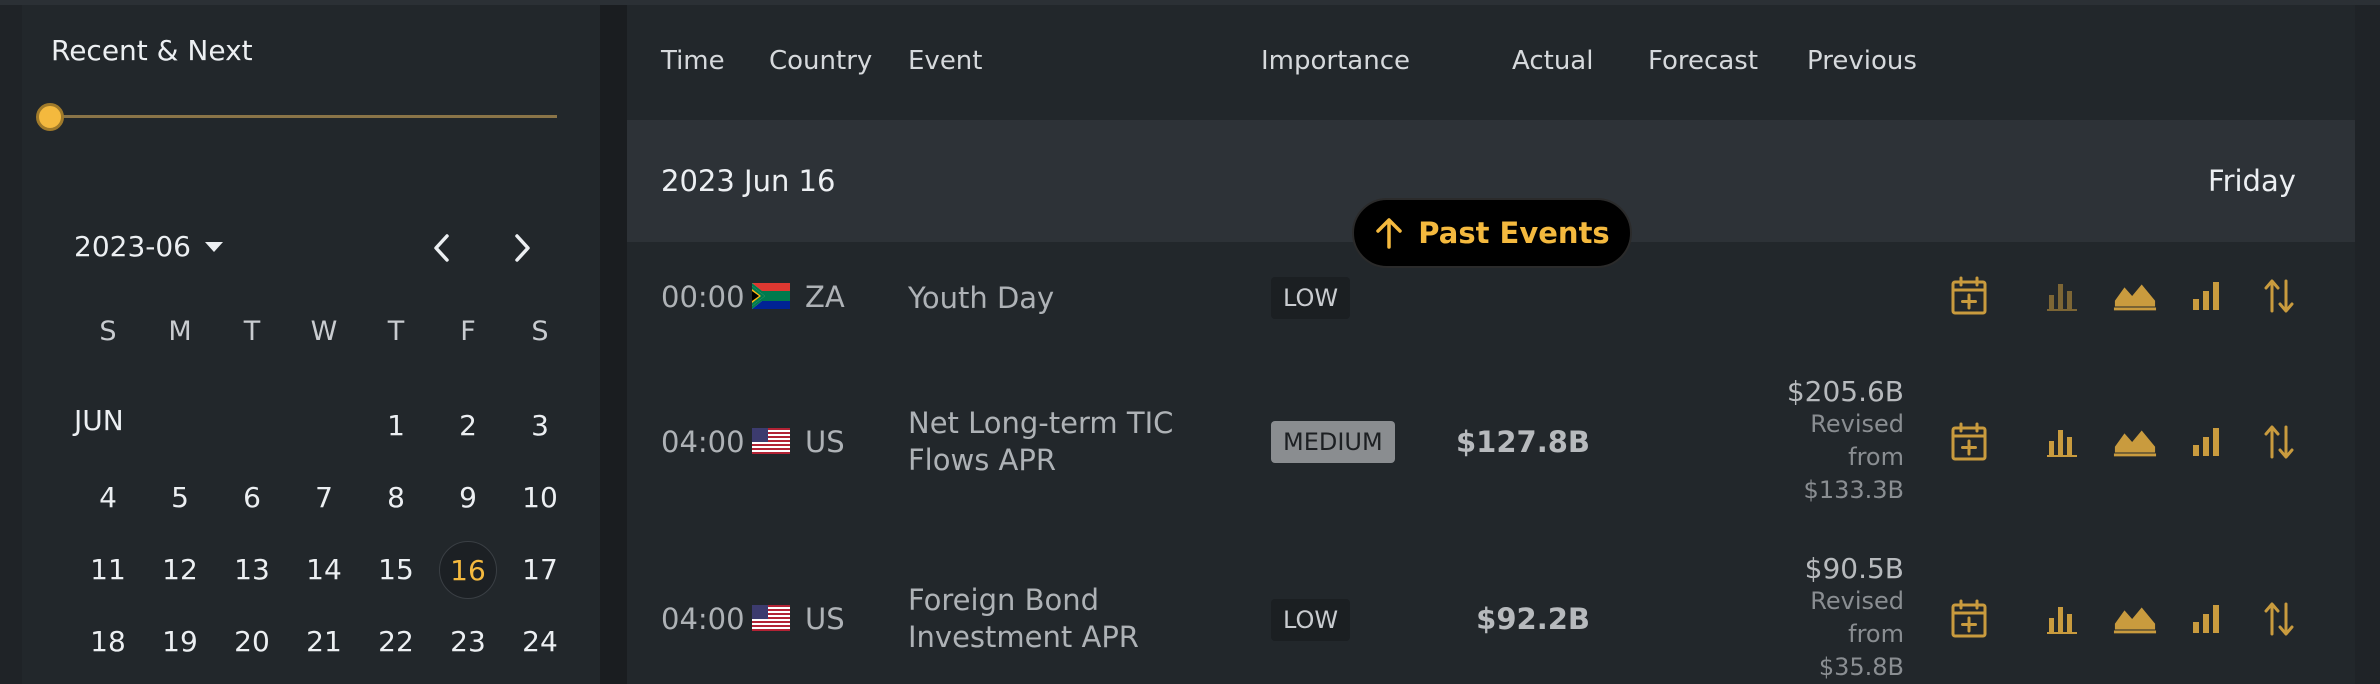 This screenshot has height=684, width=2380. Describe the element at coordinates (540, 426) in the screenshot. I see `calendar-day: 3` at that location.